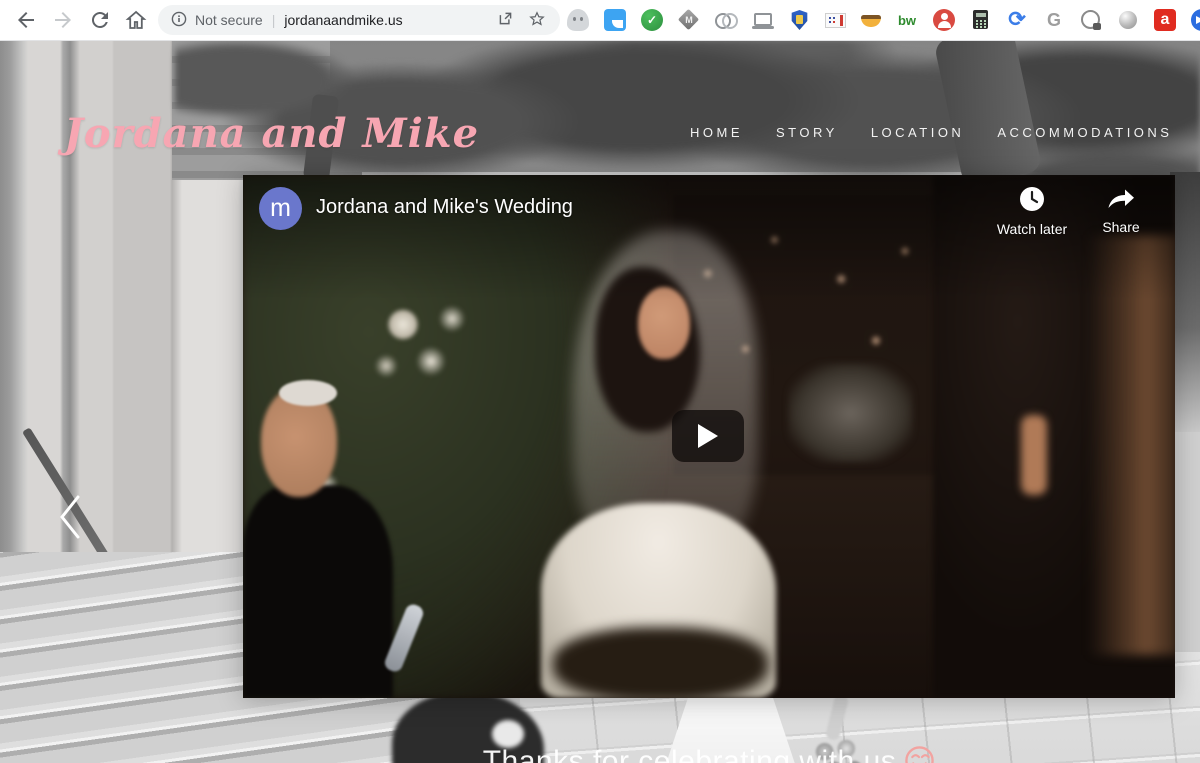  I want to click on green-check-icon: ✓, so click(652, 20).